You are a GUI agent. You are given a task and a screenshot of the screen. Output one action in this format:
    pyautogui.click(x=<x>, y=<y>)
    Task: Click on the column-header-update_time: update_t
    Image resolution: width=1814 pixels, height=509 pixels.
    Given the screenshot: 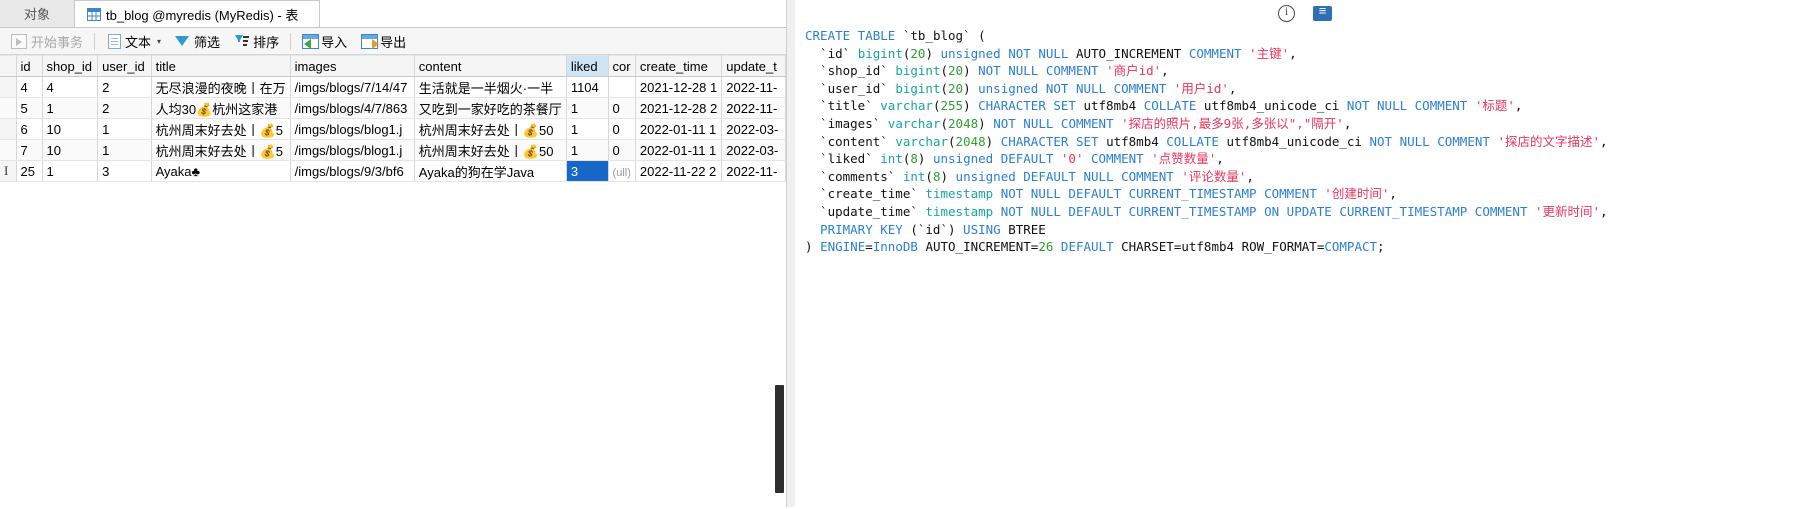 What is the action you would take?
    pyautogui.click(x=753, y=66)
    